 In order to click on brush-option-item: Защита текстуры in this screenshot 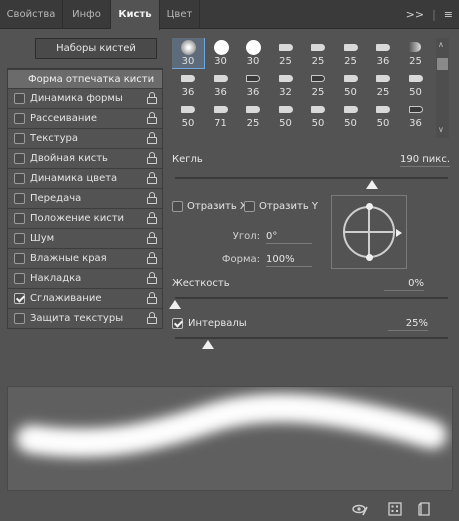, I will do `click(85, 319)`.